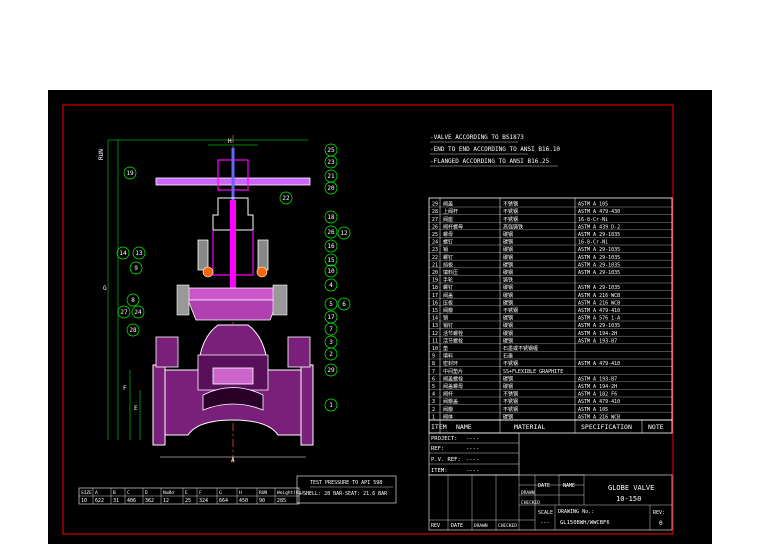  I want to click on scale-value: ---, so click(545, 523).